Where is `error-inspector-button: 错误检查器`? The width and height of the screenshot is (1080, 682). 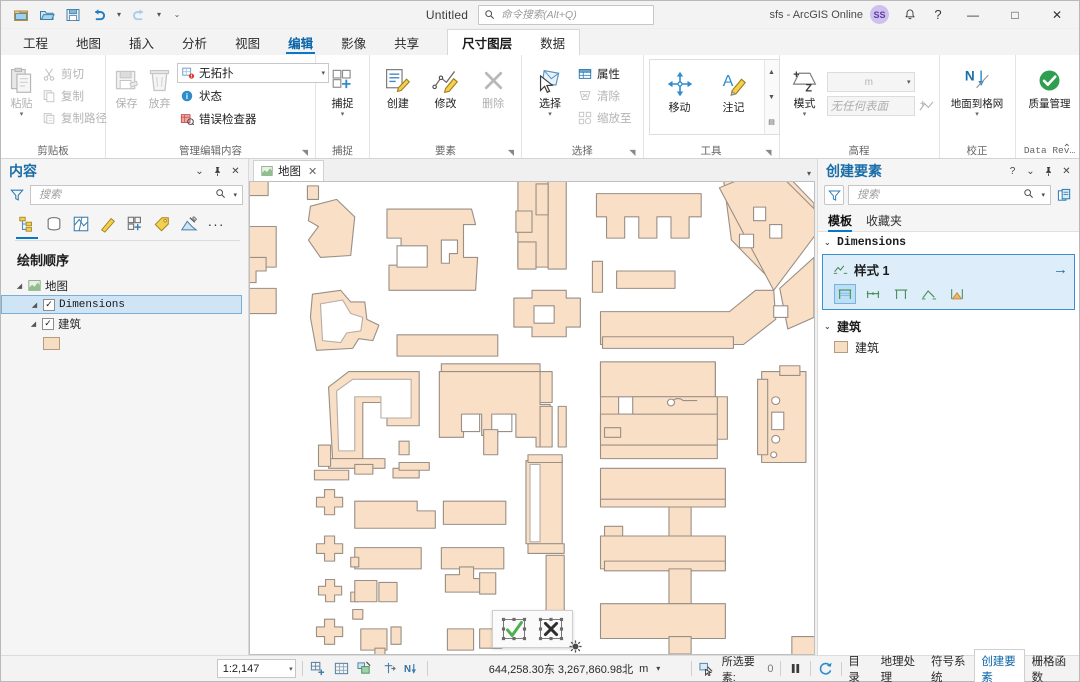 error-inspector-button: 错误检查器 is located at coordinates (253, 118).